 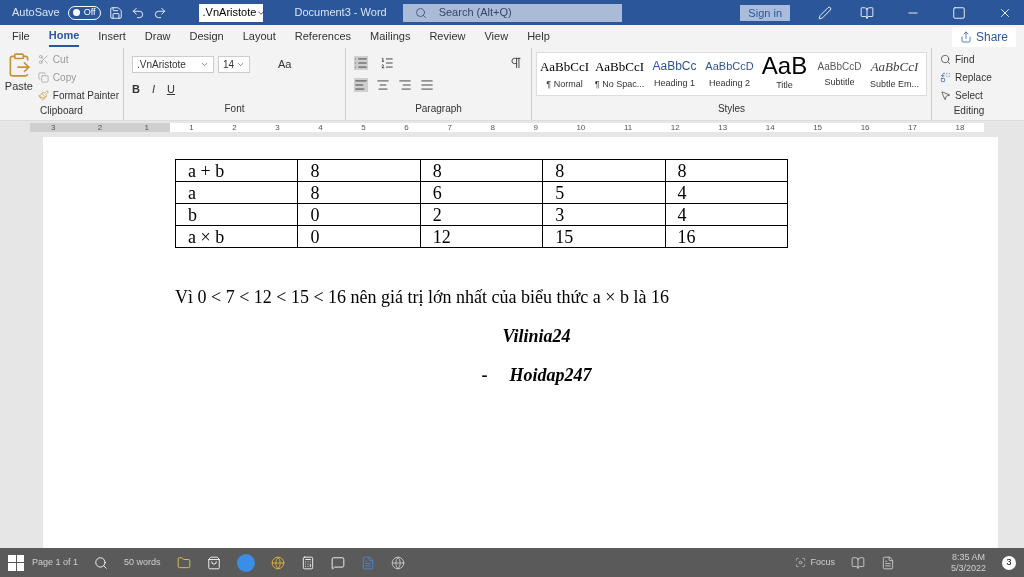 What do you see at coordinates (839, 74) in the screenshot?
I see `style-item: AaBbCcD Subtitle` at bounding box center [839, 74].